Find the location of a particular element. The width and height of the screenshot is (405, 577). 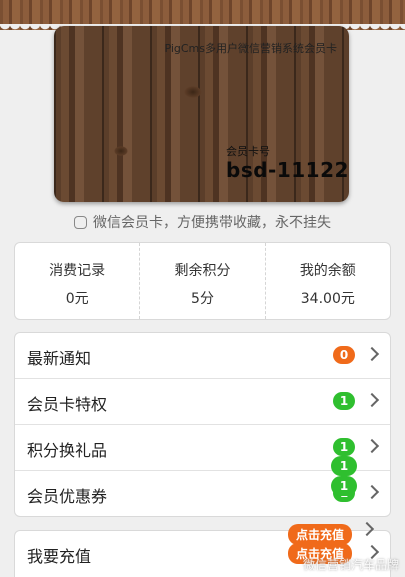

card-title: PigCms多用户微信营销系统会员卡 is located at coordinates (250, 48).